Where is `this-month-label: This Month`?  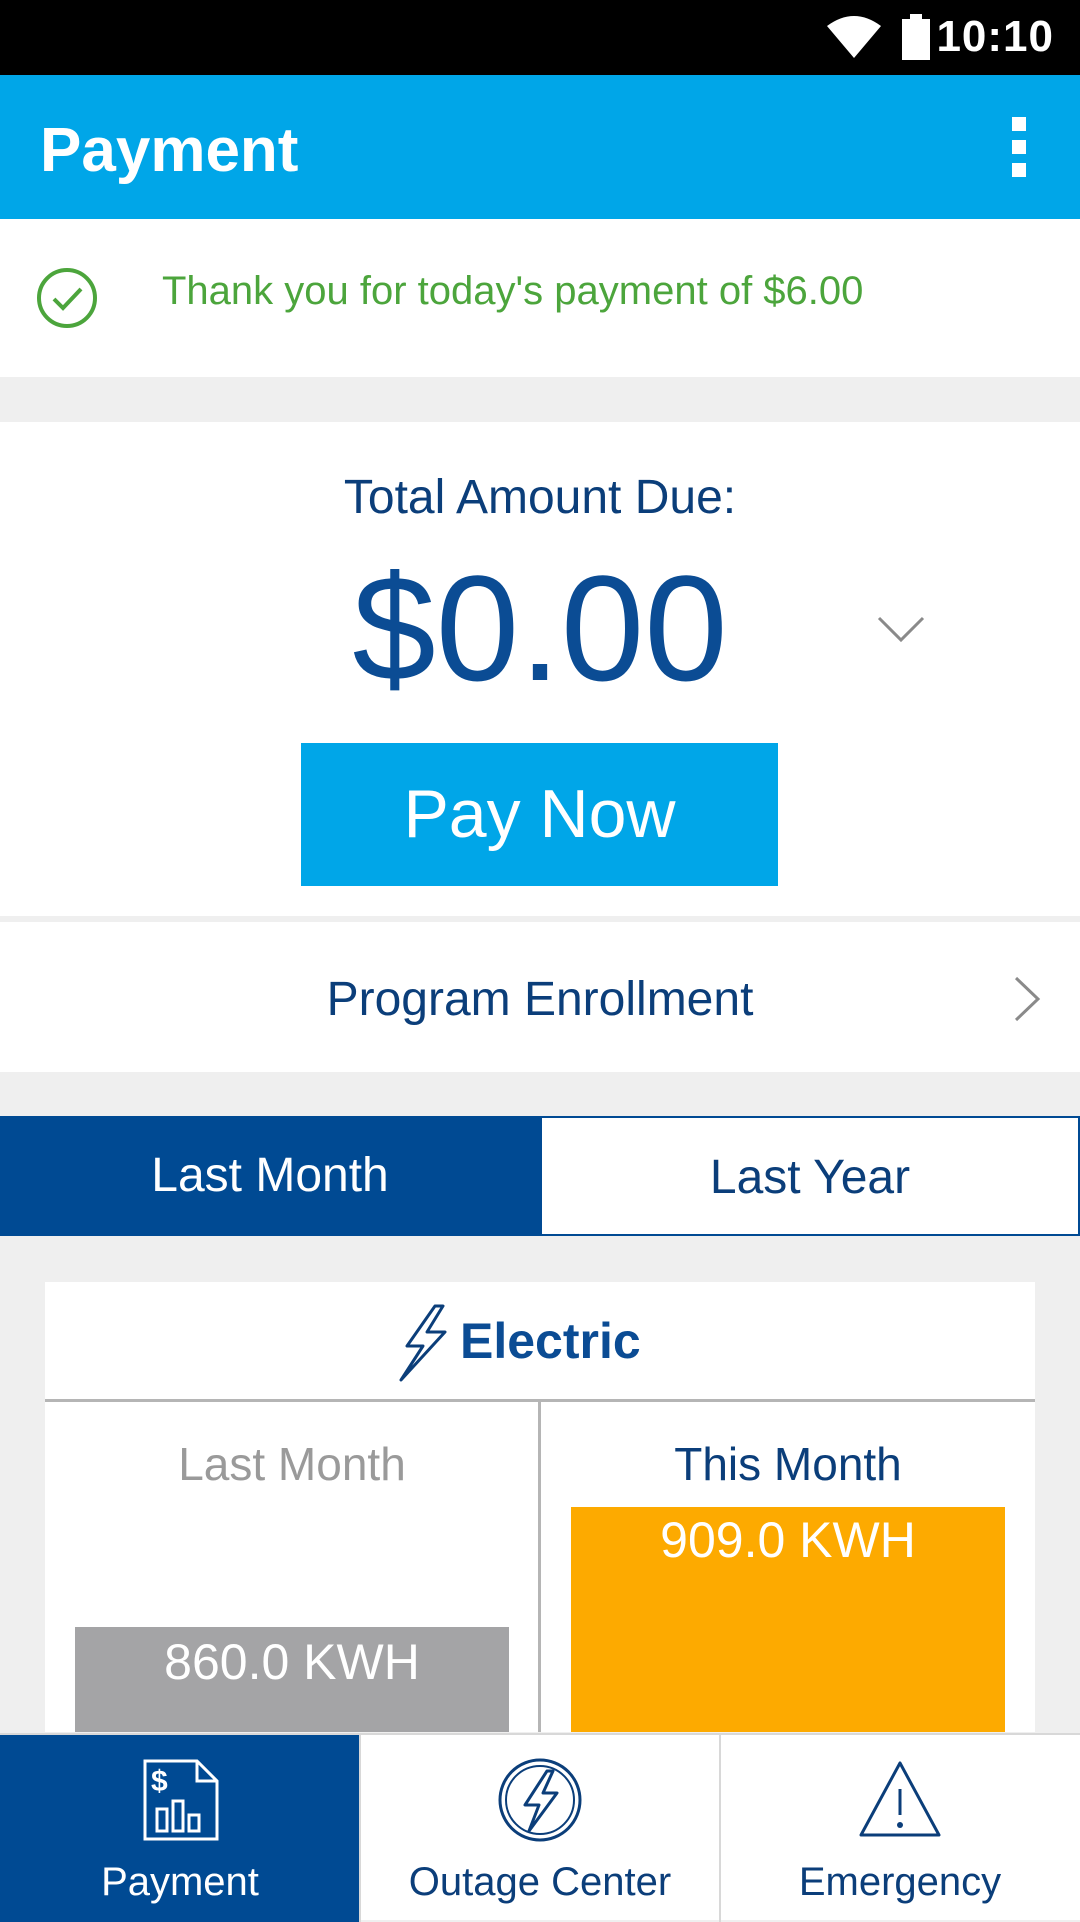
this-month-label: This Month is located at coordinates (788, 1464).